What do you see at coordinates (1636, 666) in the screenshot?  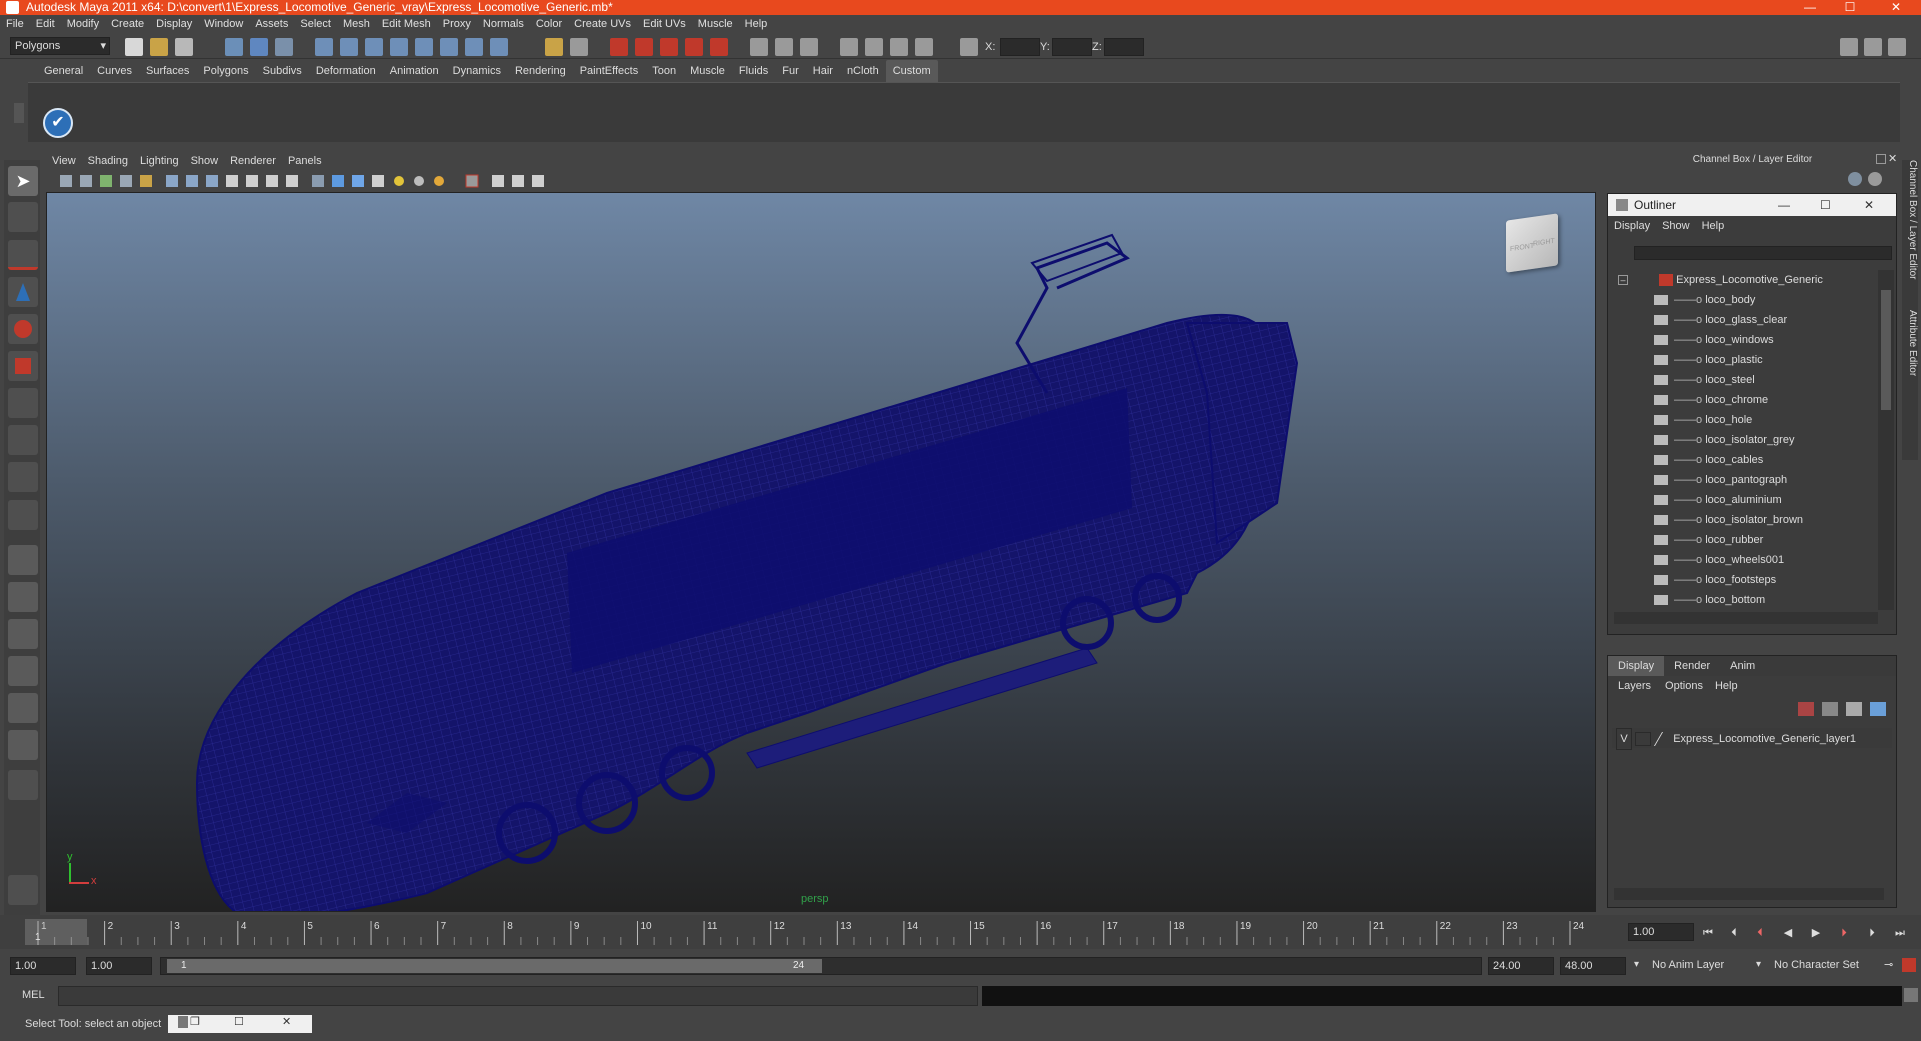 I see `layer-tab-display: Display` at bounding box center [1636, 666].